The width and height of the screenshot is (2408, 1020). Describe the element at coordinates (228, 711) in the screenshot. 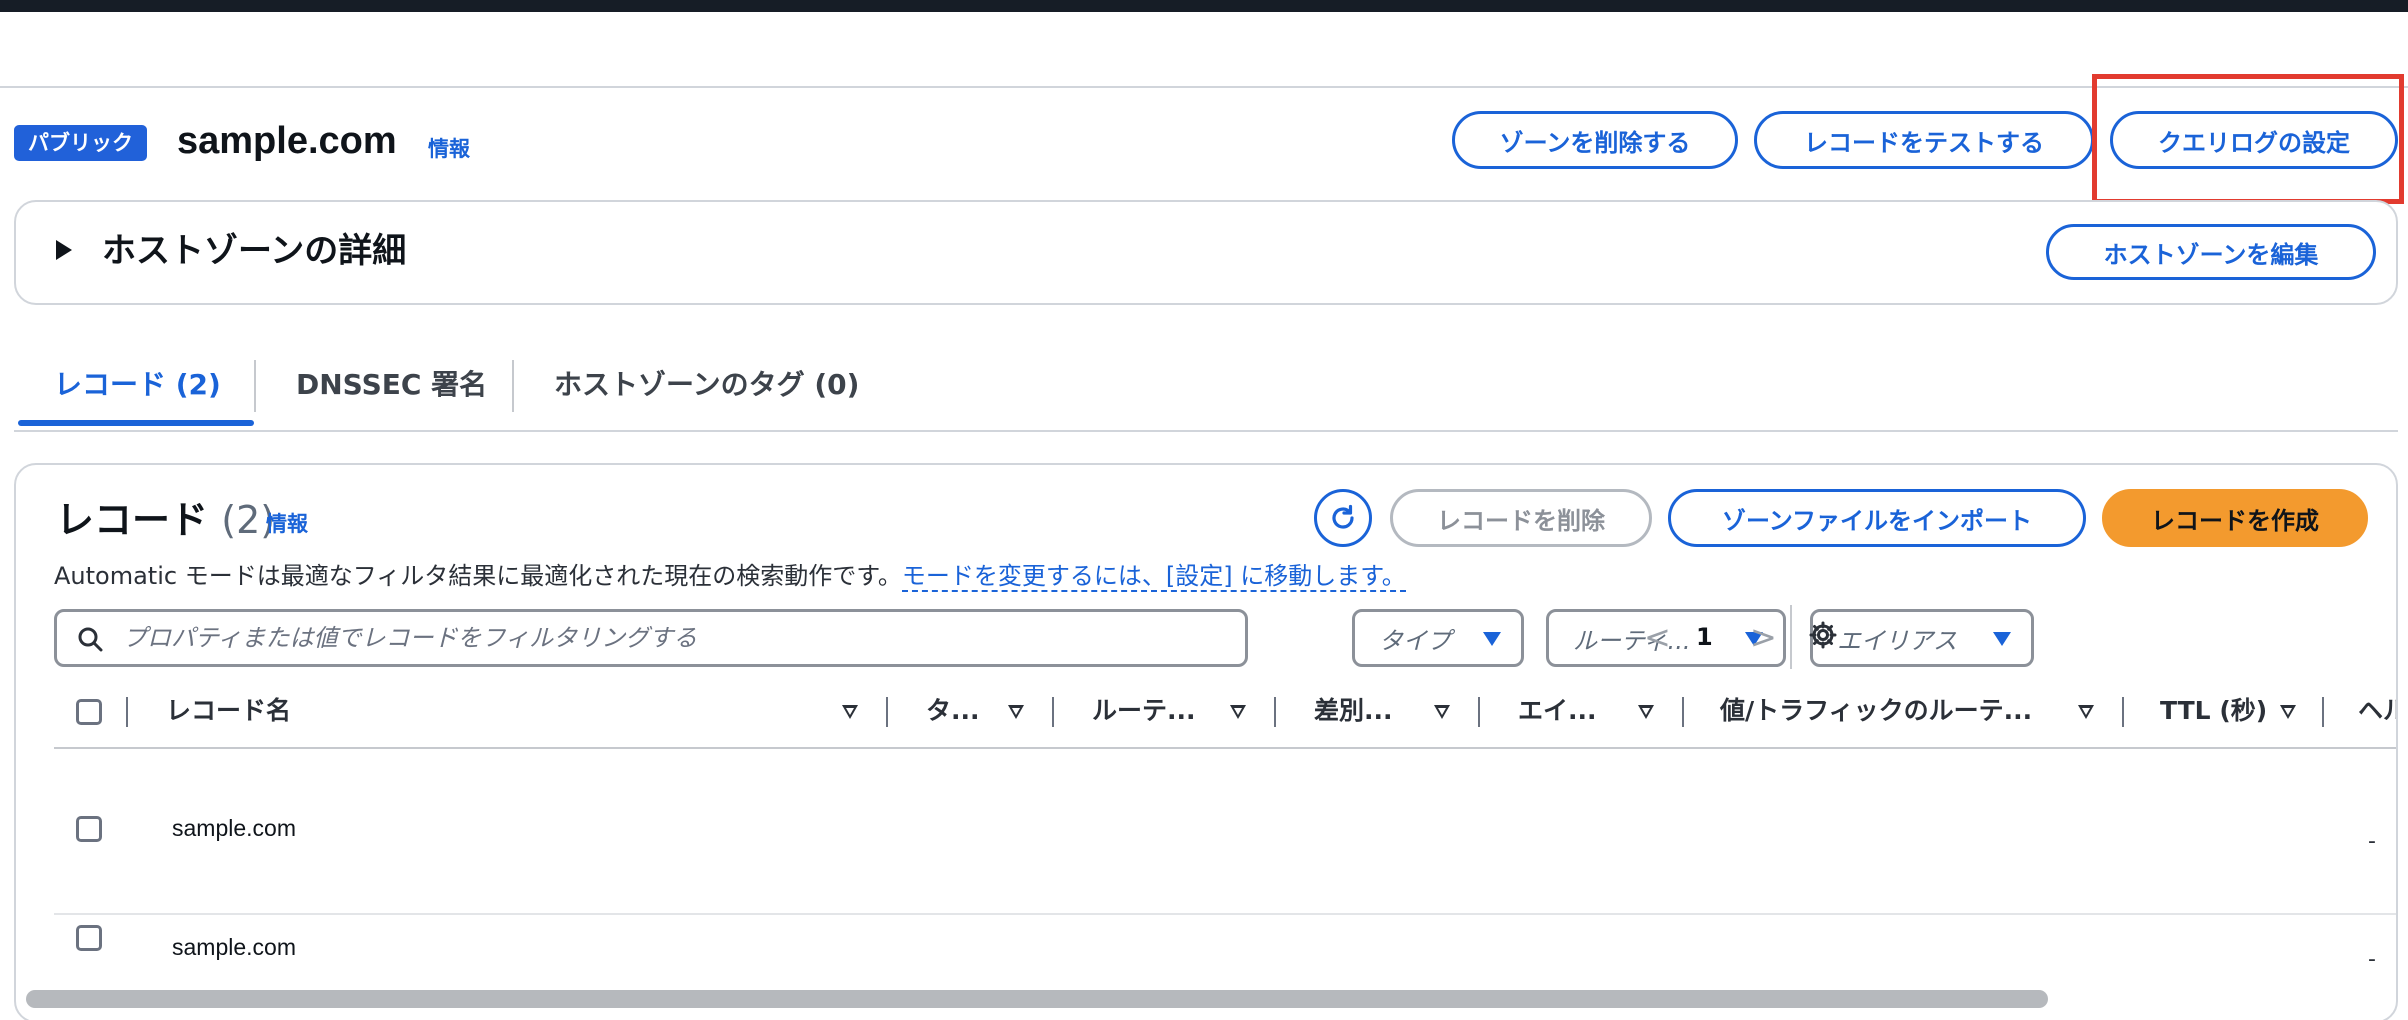

I see `column-header-name: レコード名` at that location.